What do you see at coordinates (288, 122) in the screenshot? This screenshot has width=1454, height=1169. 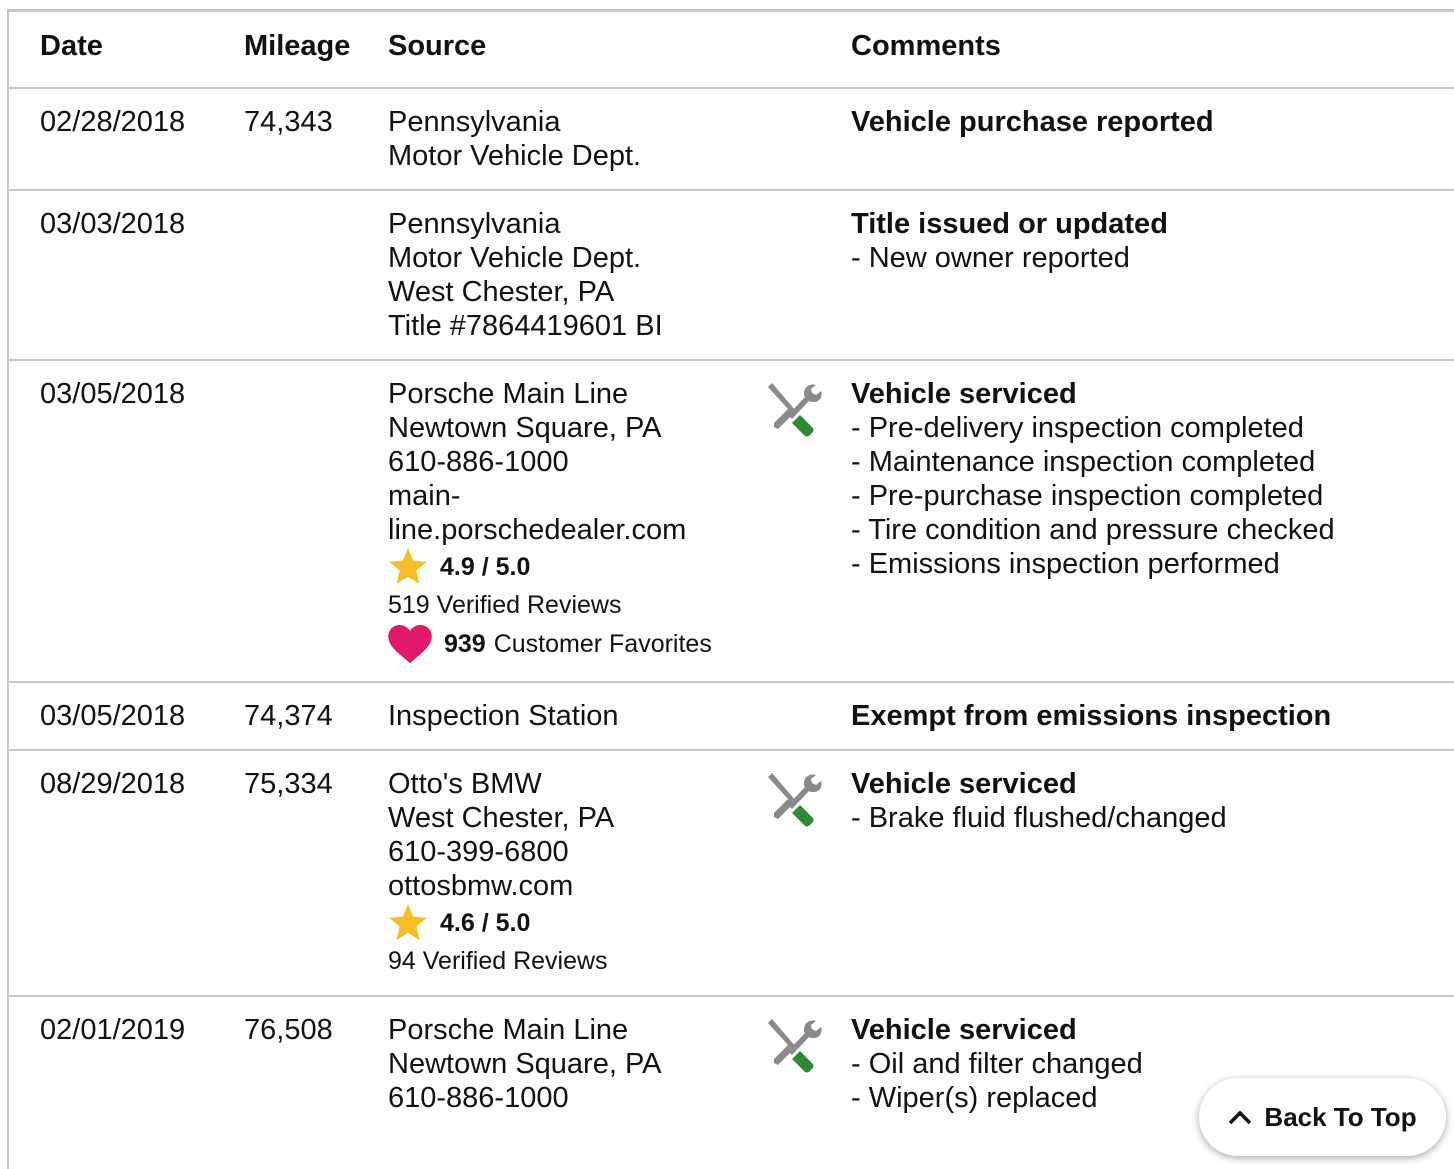 I see `row-mileage: 74,343` at bounding box center [288, 122].